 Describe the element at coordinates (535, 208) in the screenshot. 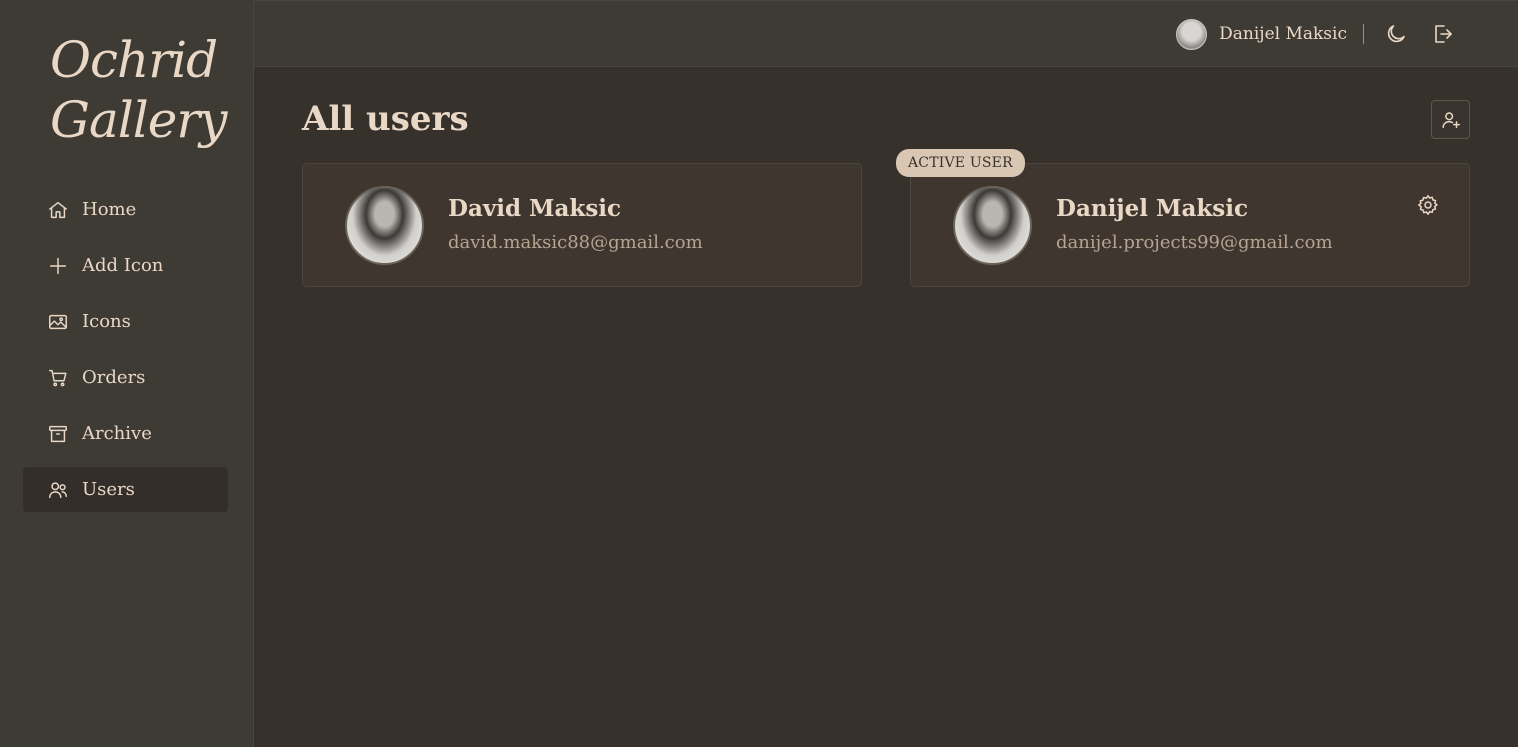

I see `user-name: David Maksic` at that location.